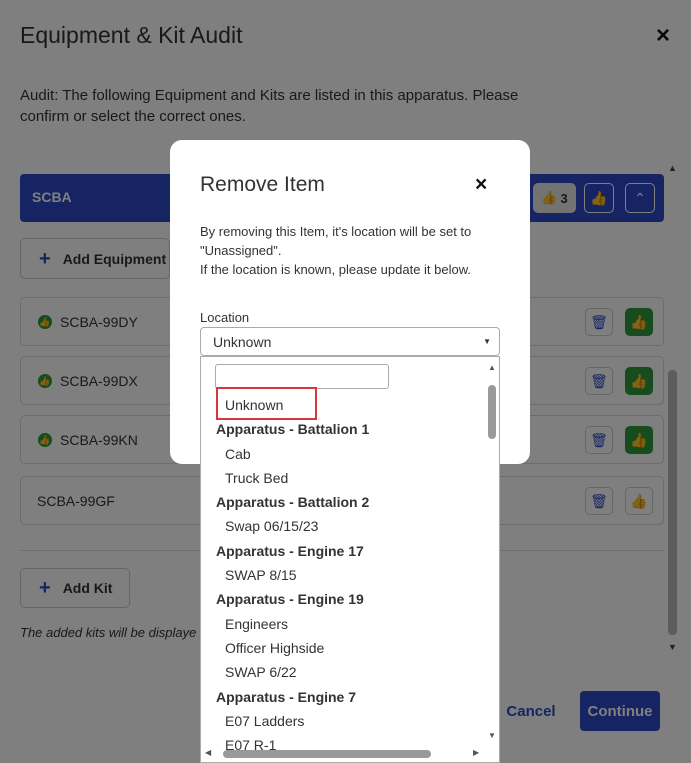 The width and height of the screenshot is (691, 763). What do you see at coordinates (492, 367) in the screenshot?
I see `scroll-up-arrow-icon: ▲` at bounding box center [492, 367].